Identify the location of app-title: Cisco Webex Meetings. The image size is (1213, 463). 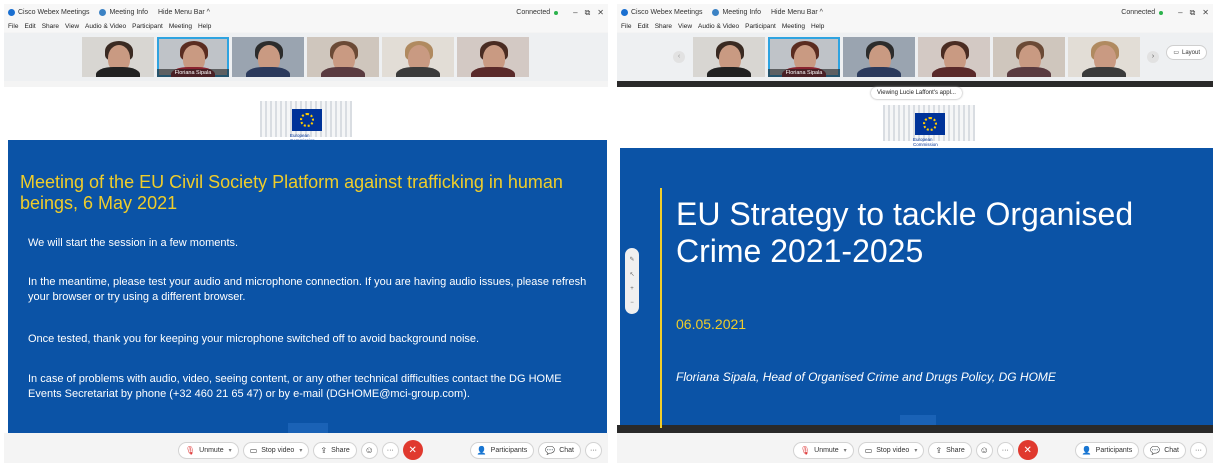
(661, 12).